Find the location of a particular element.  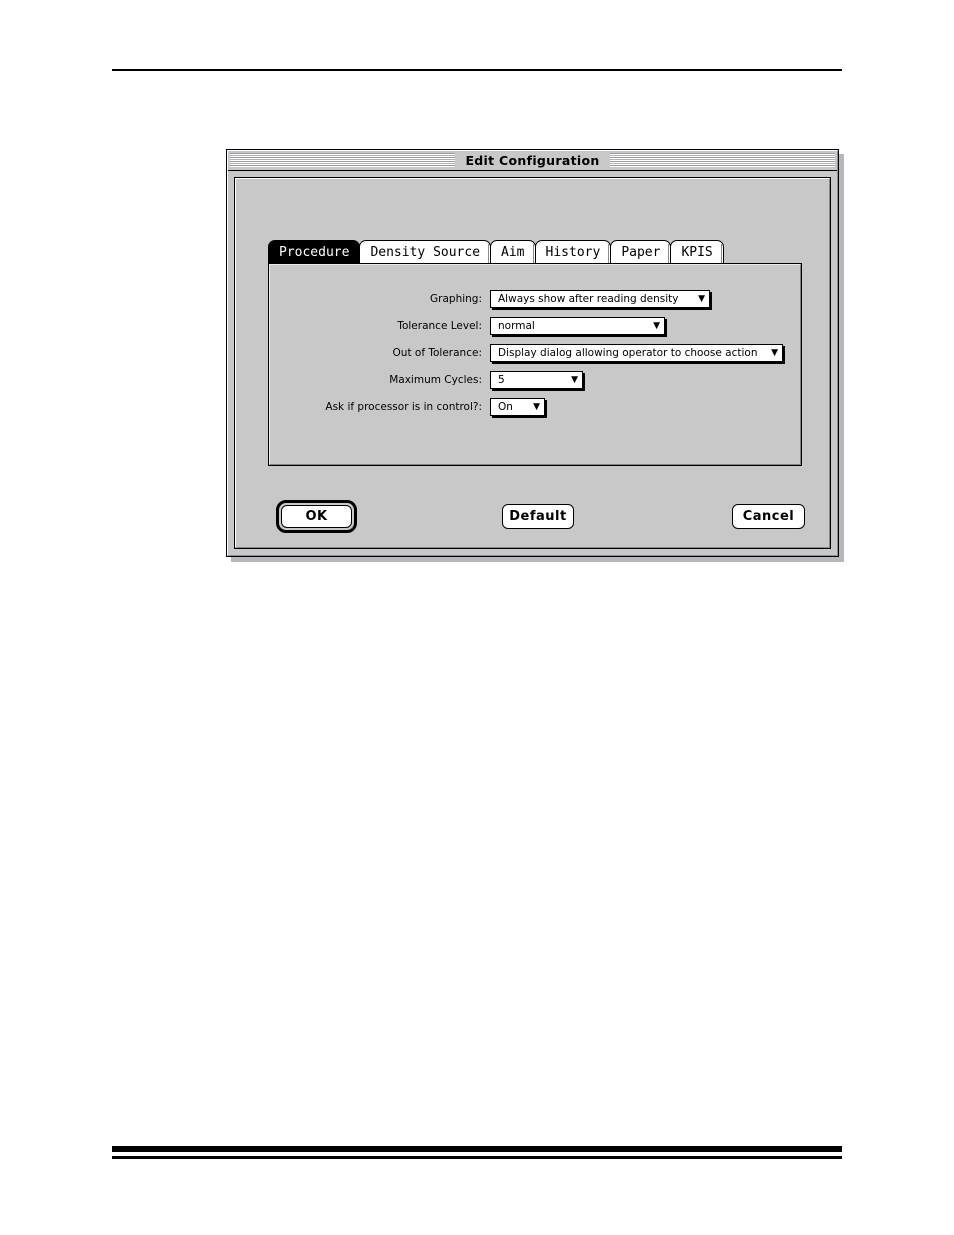

maximum-cycles-dropdown: 5 ▼ is located at coordinates (536, 380).